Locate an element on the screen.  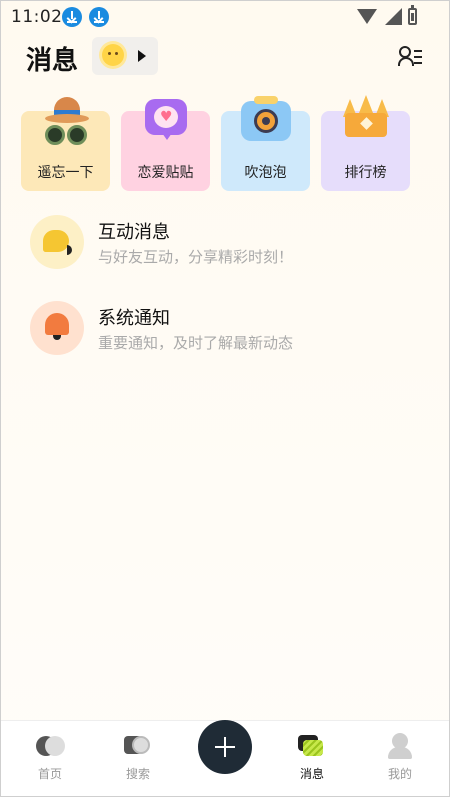
home-icon is located at coordinates (50, 746).